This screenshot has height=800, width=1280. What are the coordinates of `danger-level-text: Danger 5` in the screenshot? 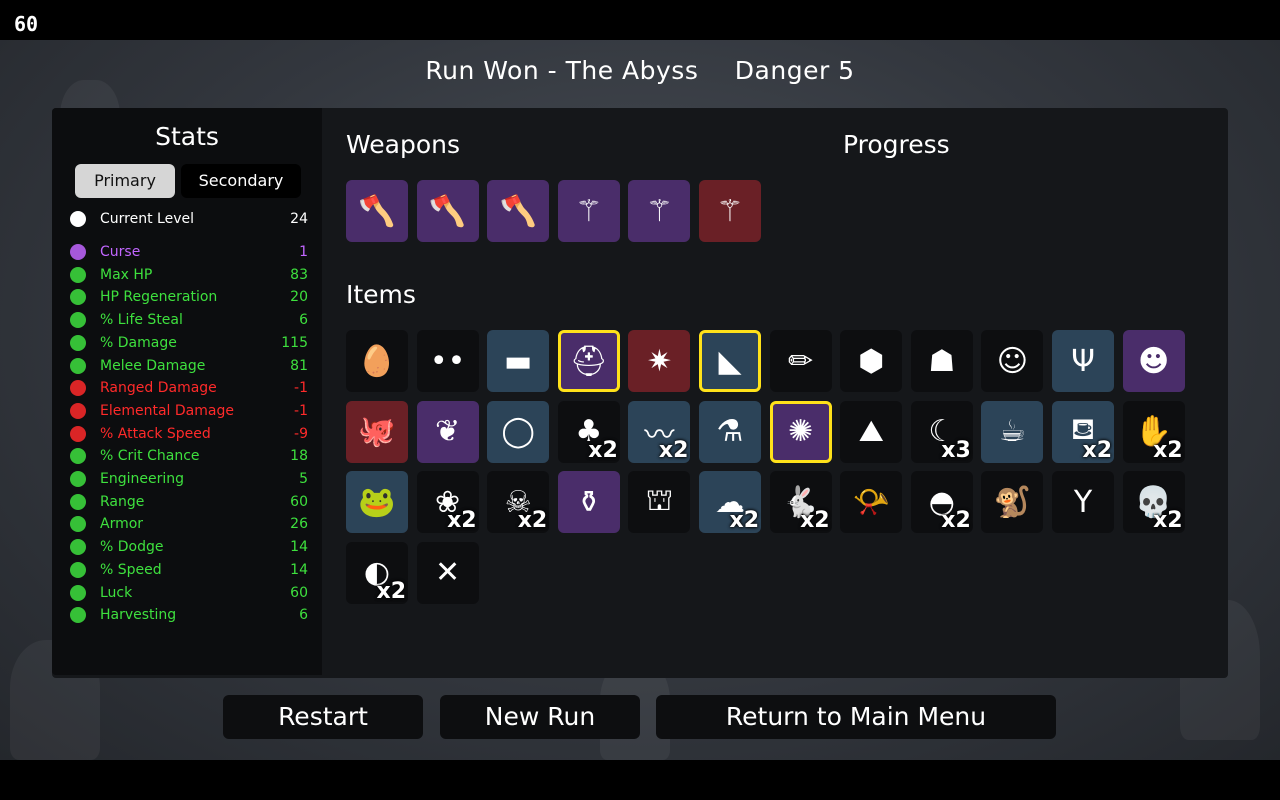 It's located at (794, 70).